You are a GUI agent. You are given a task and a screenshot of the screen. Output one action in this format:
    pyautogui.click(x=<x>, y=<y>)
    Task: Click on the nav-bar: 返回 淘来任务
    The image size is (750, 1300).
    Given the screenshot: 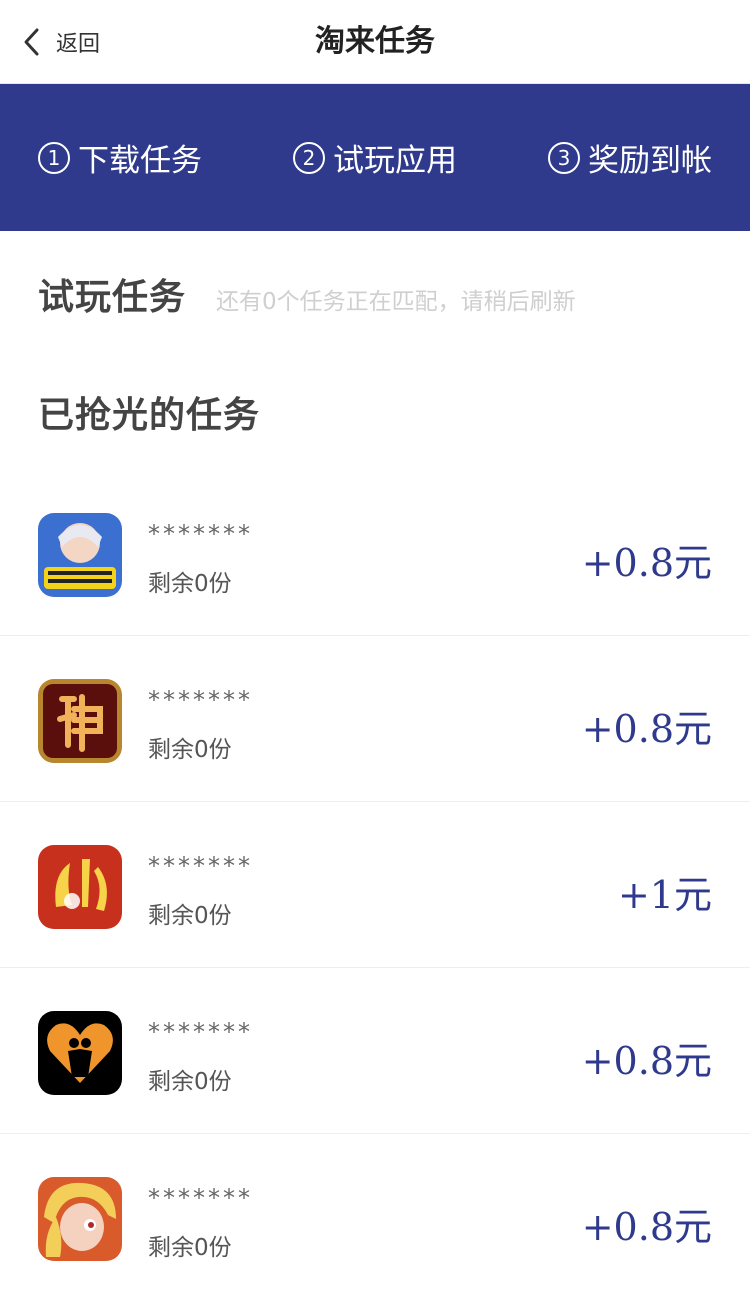 What is the action you would take?
    pyautogui.click(x=375, y=42)
    